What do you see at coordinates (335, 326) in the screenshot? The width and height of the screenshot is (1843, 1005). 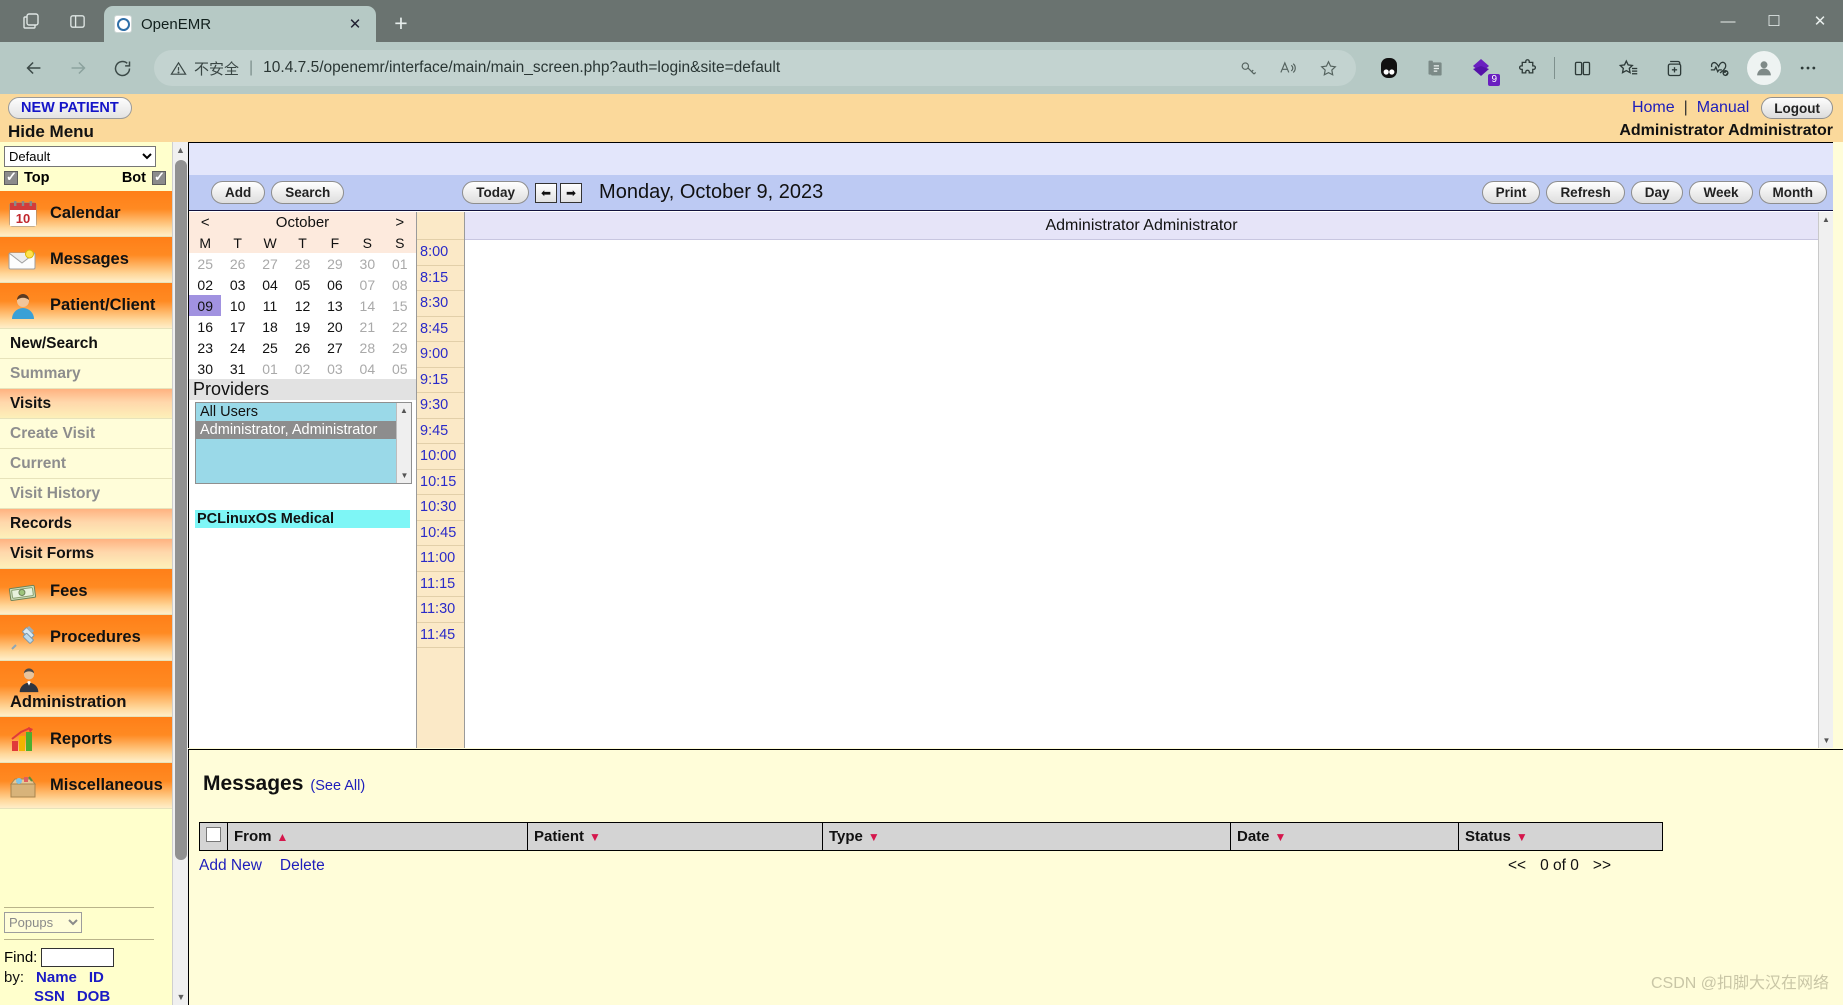 I see `day-cell: 20` at bounding box center [335, 326].